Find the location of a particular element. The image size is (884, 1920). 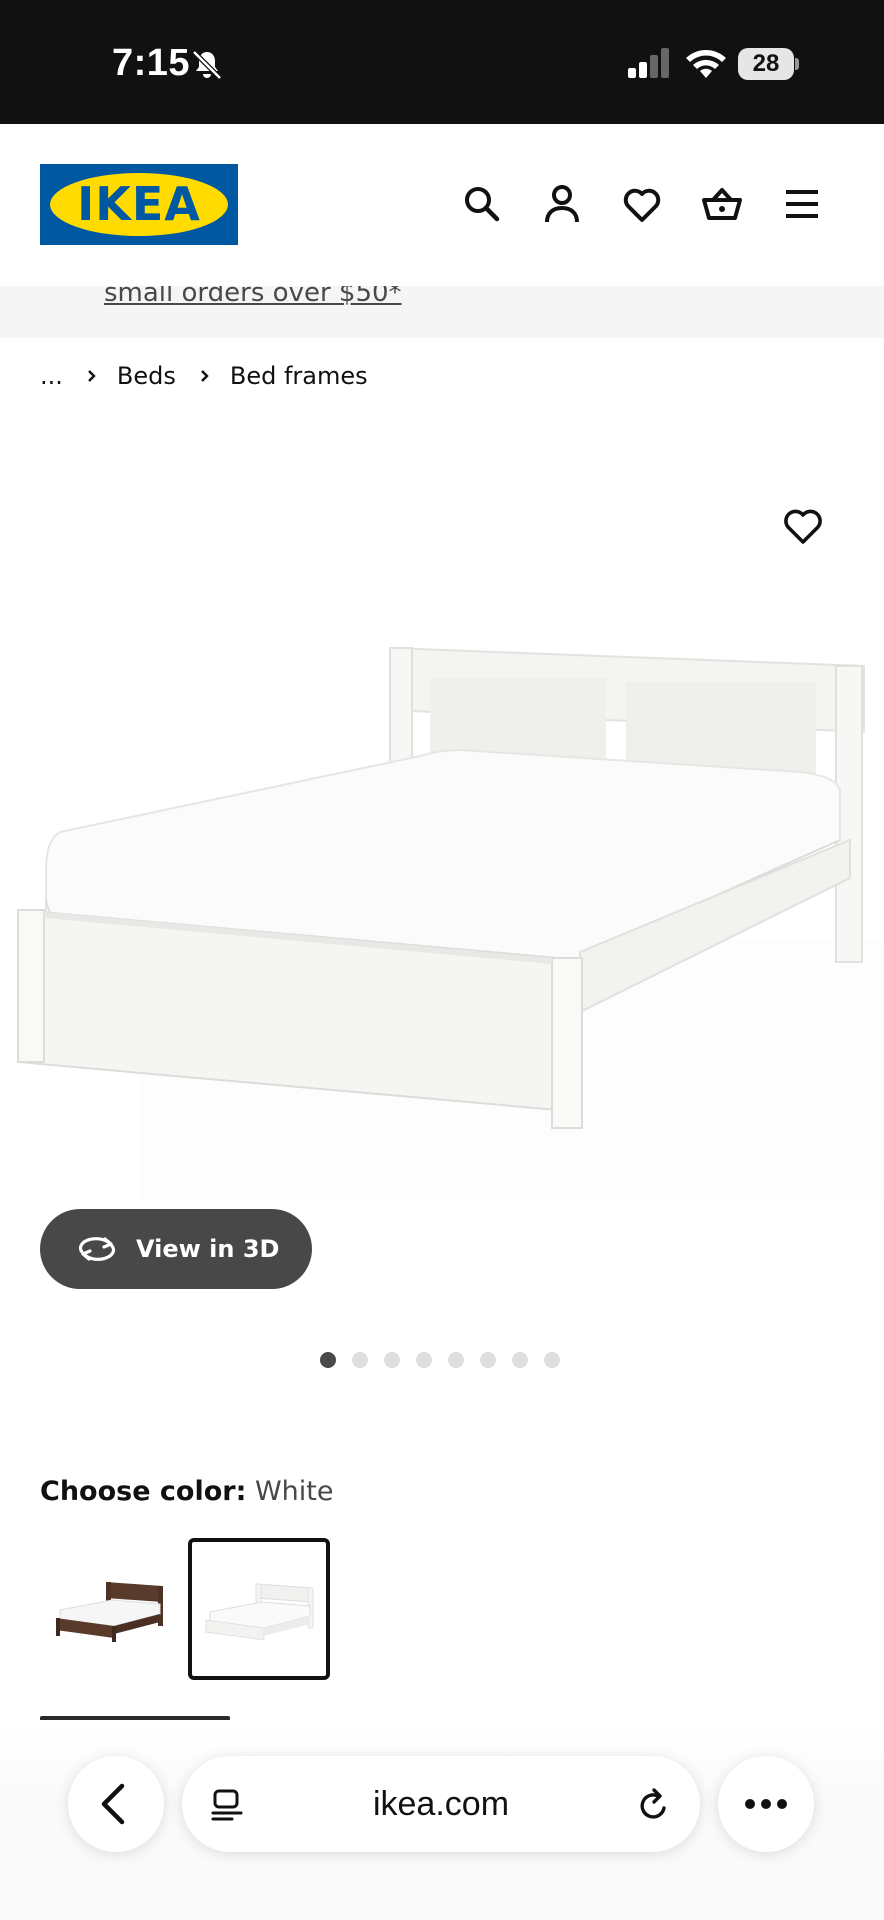

add-to-favorites-heart-icon is located at coordinates (803, 525).